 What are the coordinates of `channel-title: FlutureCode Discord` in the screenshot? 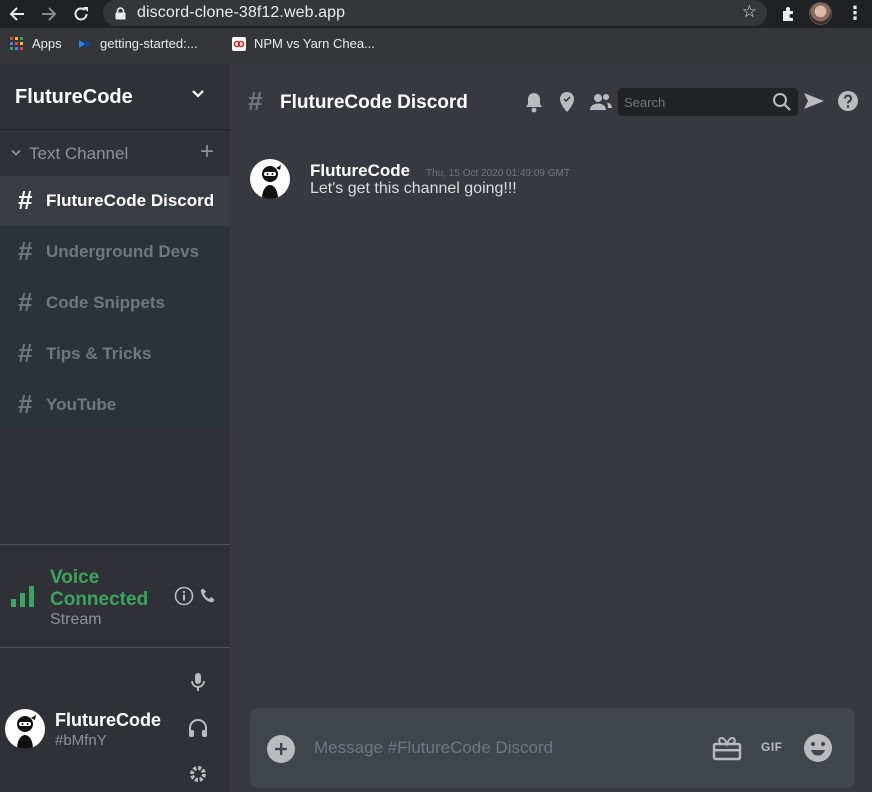 It's located at (374, 102).